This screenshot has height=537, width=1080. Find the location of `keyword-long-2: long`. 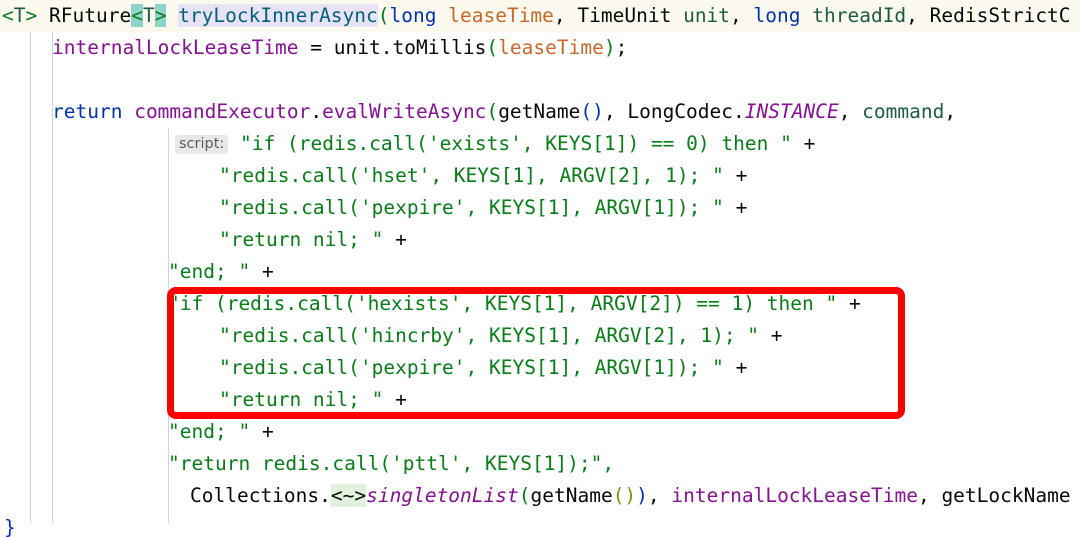

keyword-long-2: long is located at coordinates (777, 15).